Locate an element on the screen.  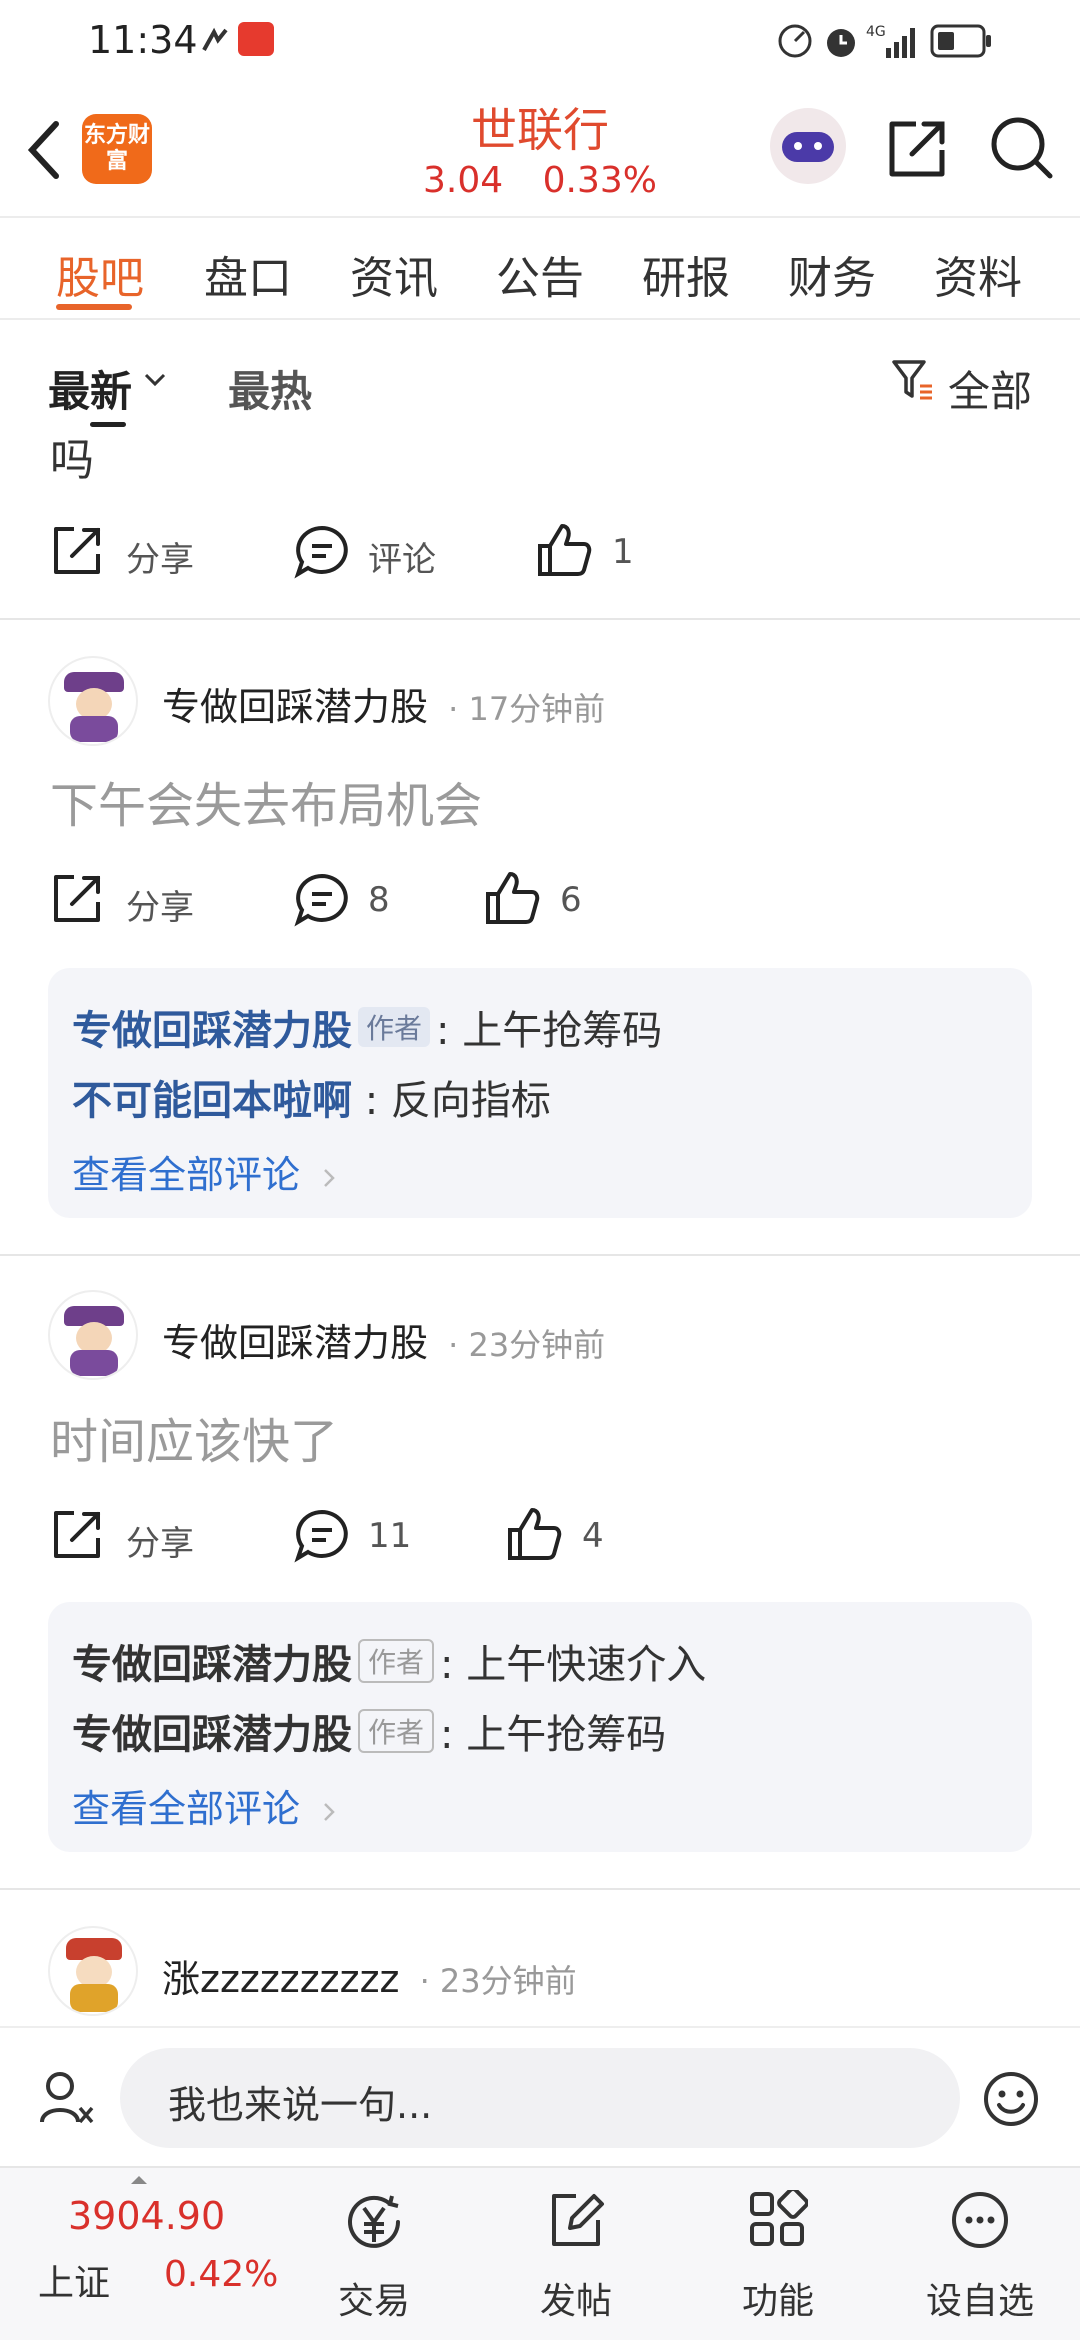
author-name: 涨zzzzzzzzzz is located at coordinates (280, 1979).